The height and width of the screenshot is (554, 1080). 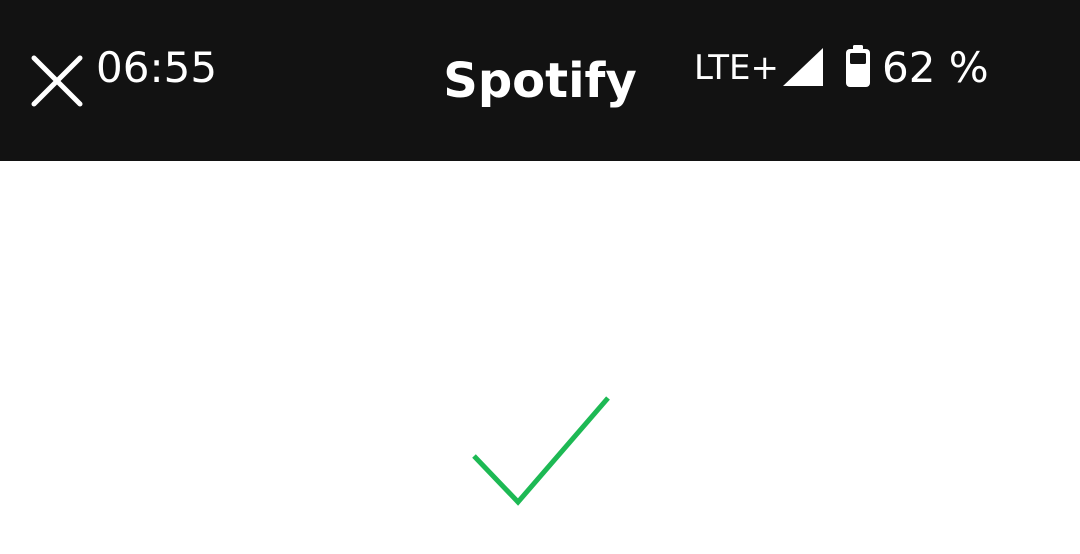 What do you see at coordinates (858, 66) in the screenshot?
I see `battery-icon` at bounding box center [858, 66].